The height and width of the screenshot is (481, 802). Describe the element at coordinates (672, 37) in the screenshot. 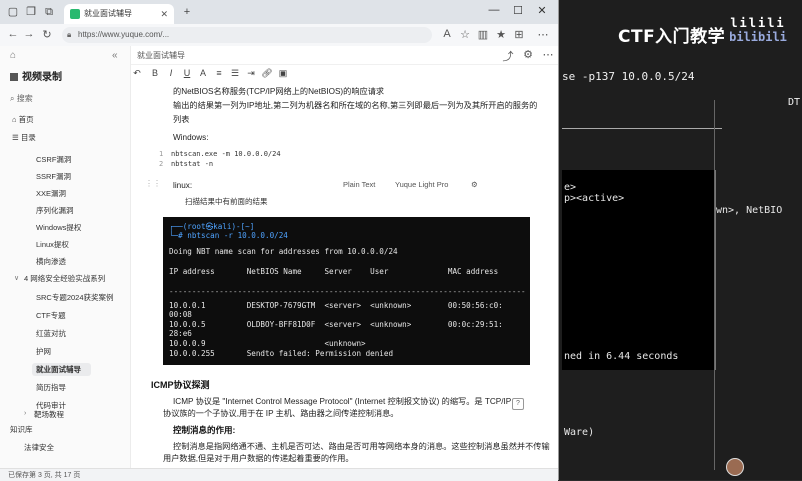

I see `bg-title: CTF入门教学` at that location.